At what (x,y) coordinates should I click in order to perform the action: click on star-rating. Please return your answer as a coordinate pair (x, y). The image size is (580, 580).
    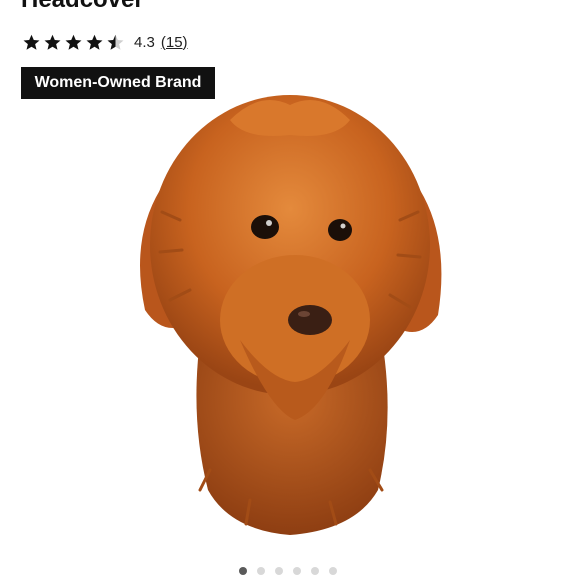
    Looking at the image, I should click on (73, 42).